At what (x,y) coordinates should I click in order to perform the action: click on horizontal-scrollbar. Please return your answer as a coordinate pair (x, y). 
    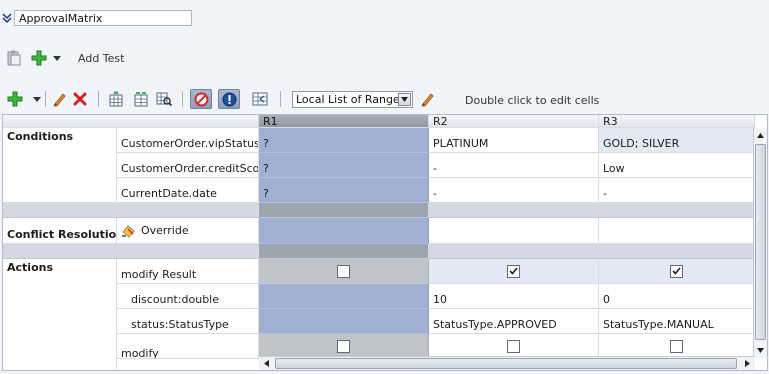
    Looking at the image, I should click on (507, 363).